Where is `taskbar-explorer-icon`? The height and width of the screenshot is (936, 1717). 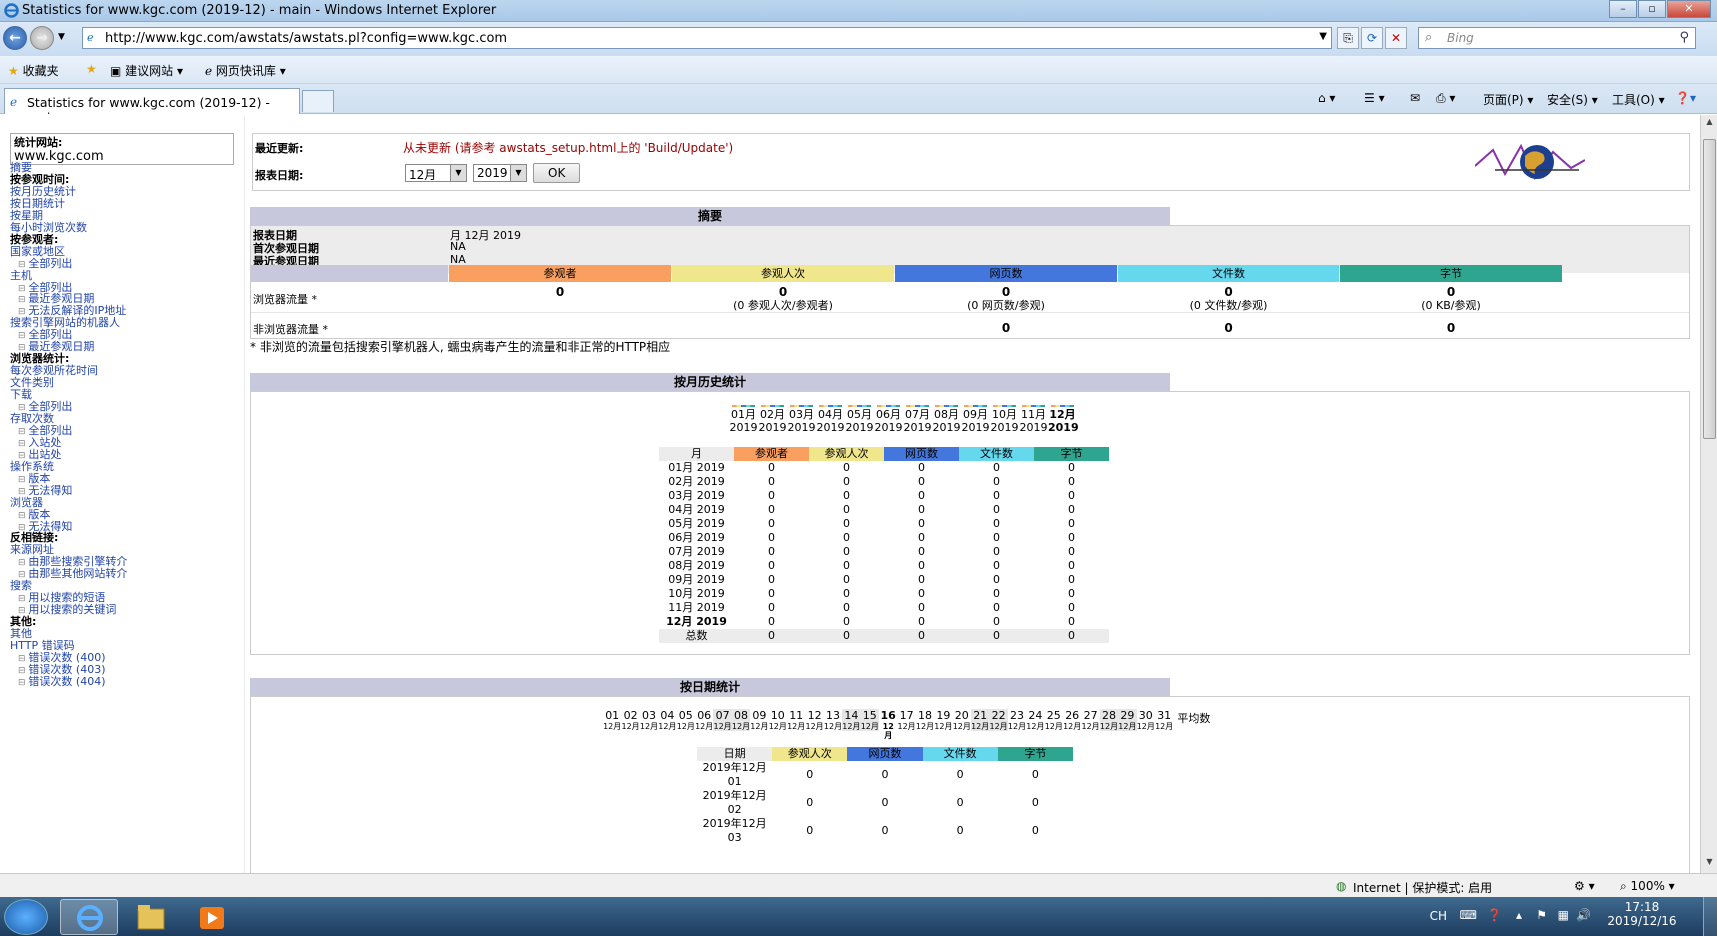 taskbar-explorer-icon is located at coordinates (151, 917).